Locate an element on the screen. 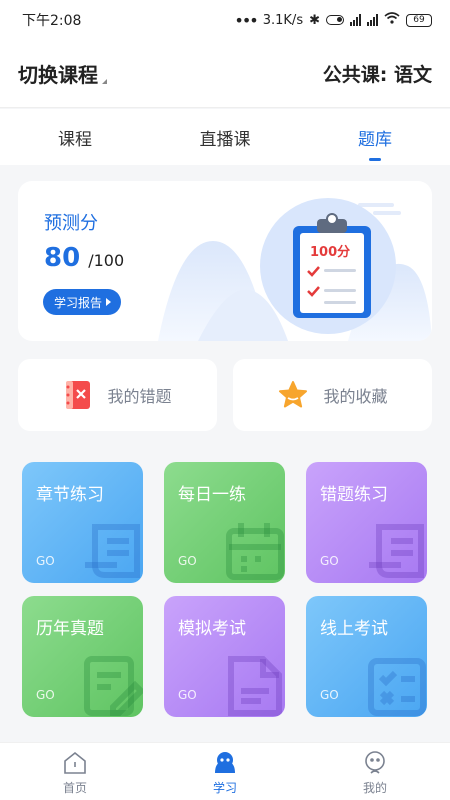 The width and height of the screenshot is (450, 800). past-exams-tile: 历年真题 GO is located at coordinates (82, 656).